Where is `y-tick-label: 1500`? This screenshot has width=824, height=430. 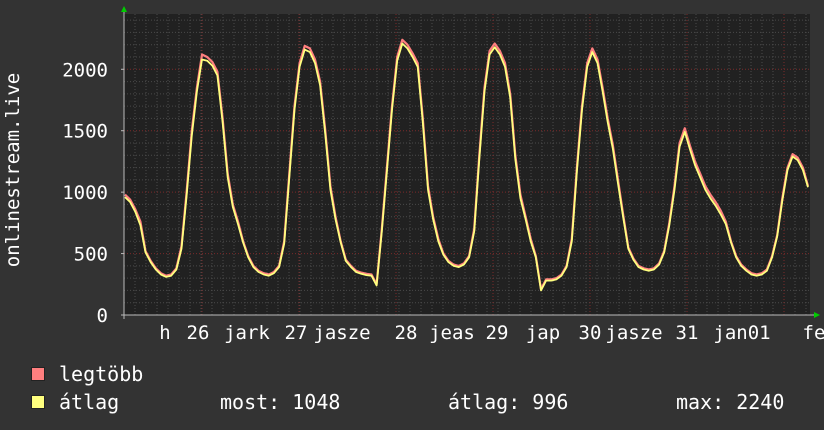
y-tick-label: 1500 is located at coordinates (85, 132).